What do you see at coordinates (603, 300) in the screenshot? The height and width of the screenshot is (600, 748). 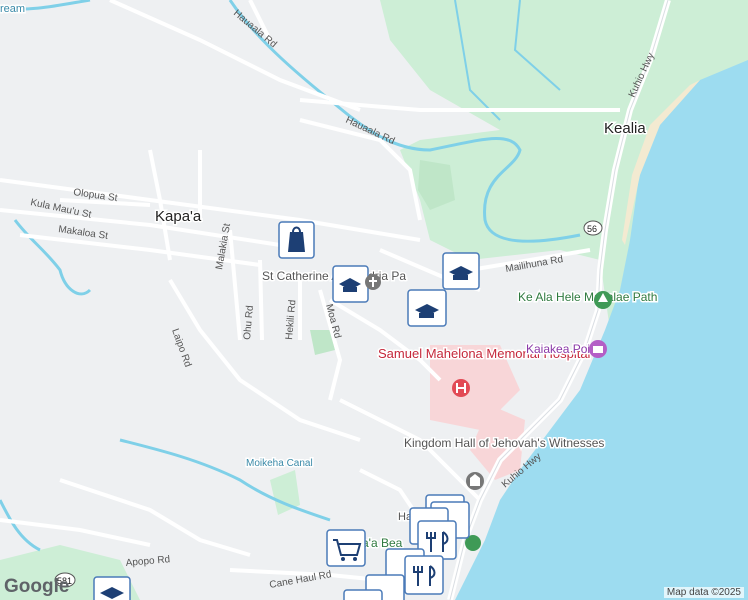 I see `tree-icon` at bounding box center [603, 300].